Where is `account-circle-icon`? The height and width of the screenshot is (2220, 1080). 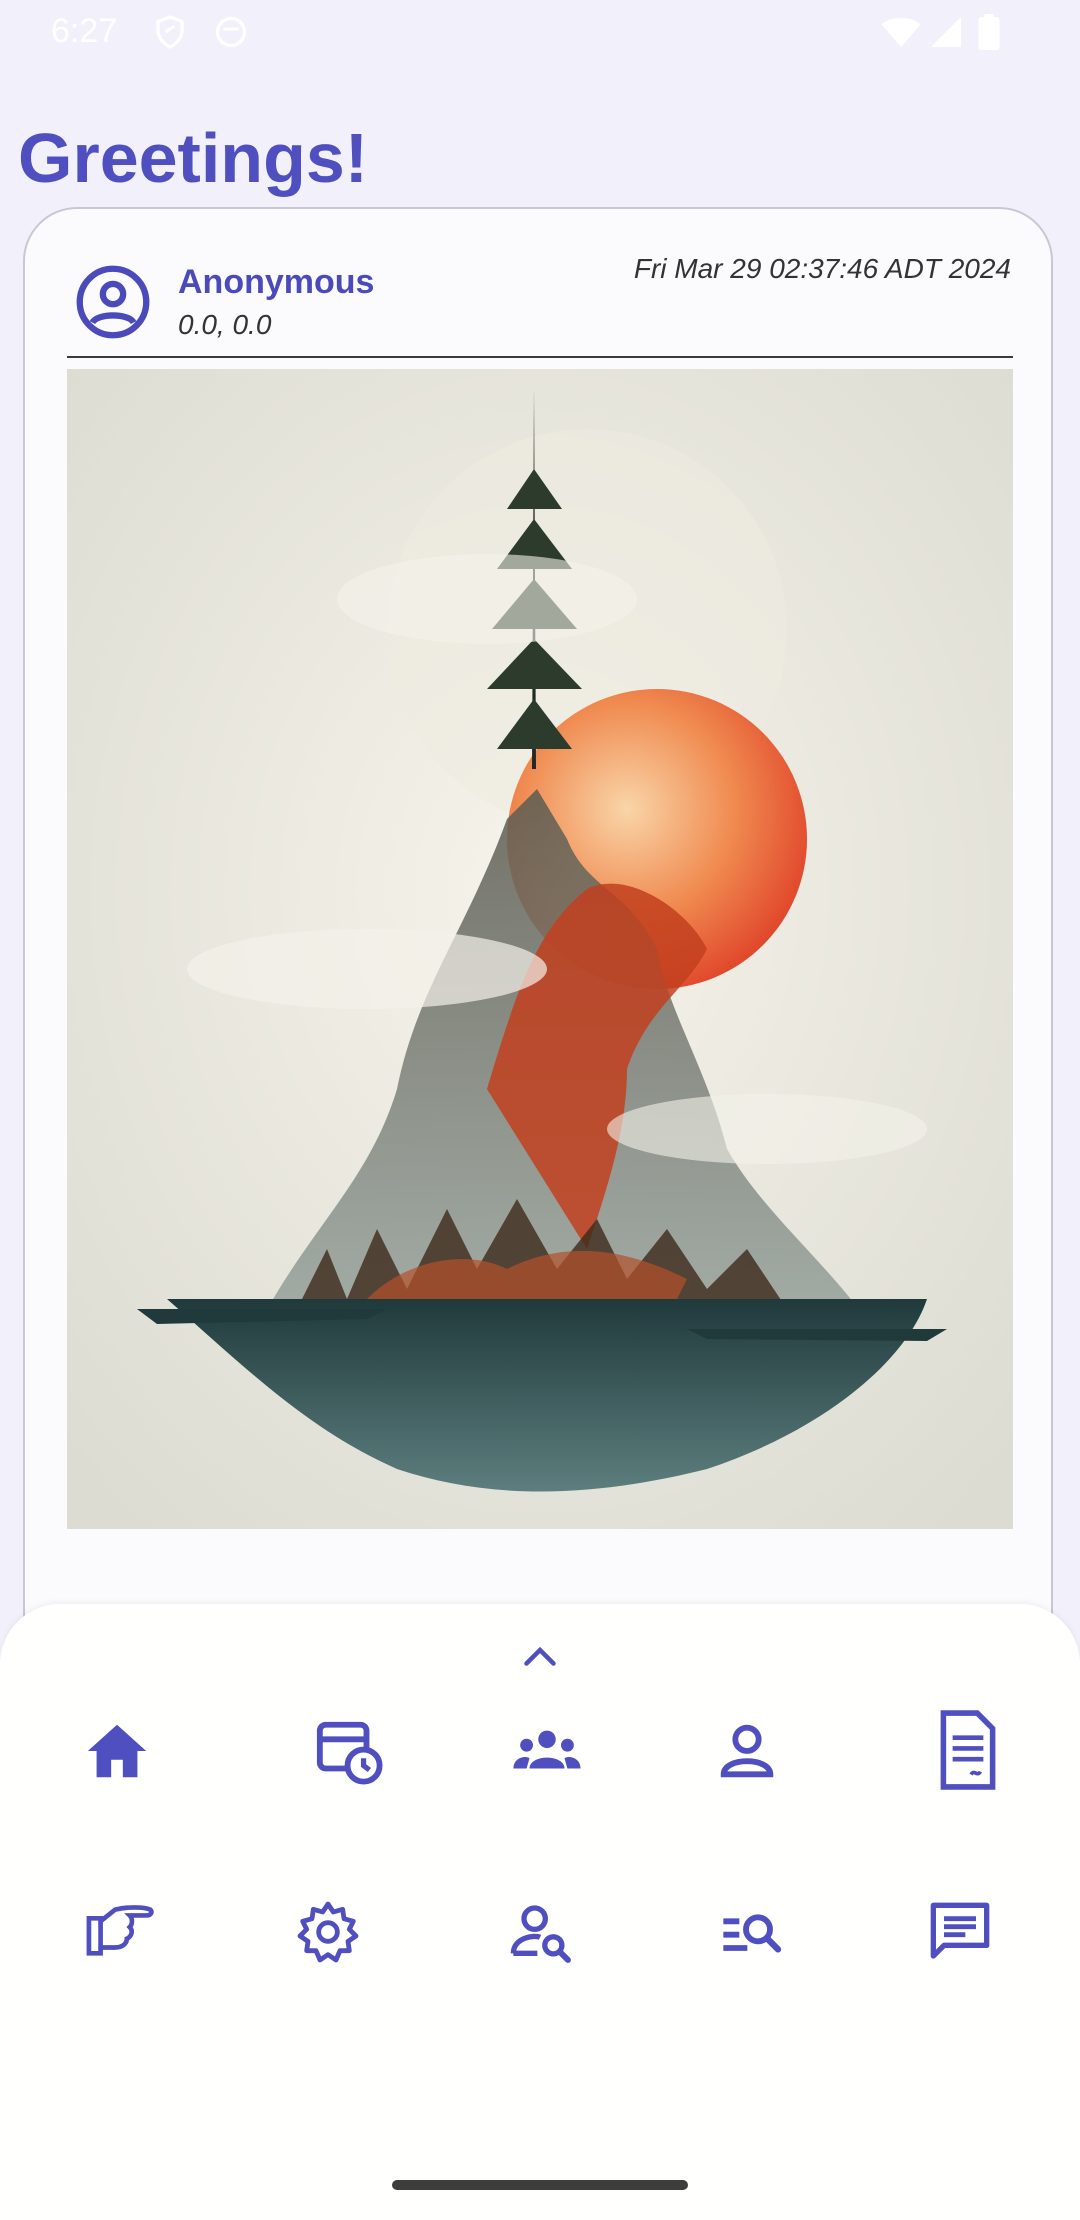
account-circle-icon is located at coordinates (113, 302).